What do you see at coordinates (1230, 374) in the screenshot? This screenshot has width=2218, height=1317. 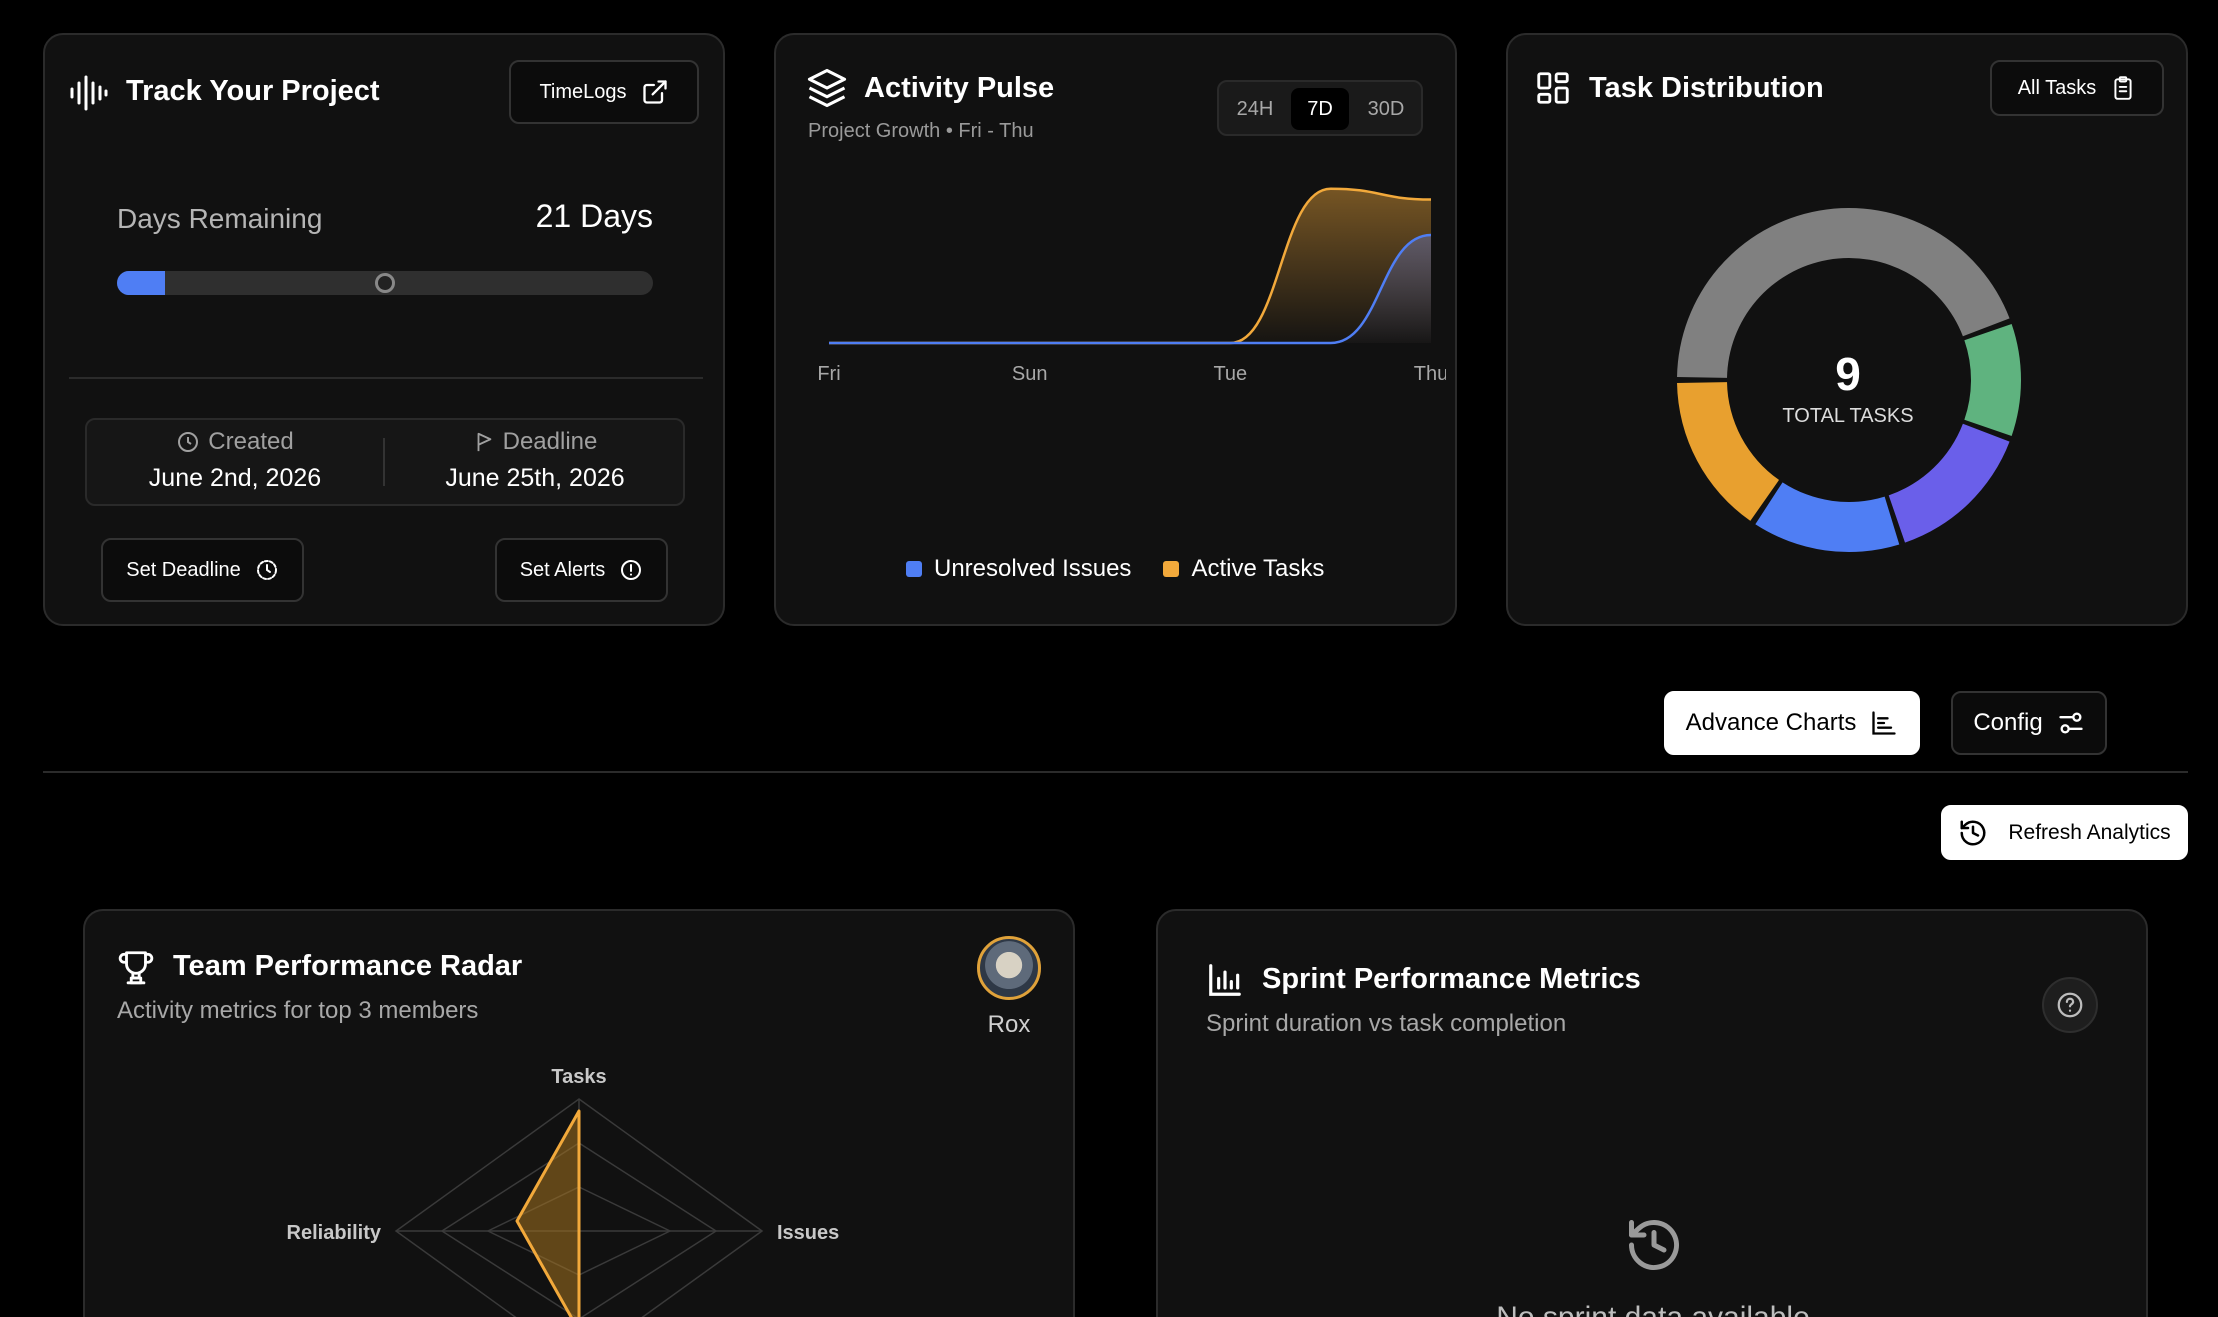 I see `x-tick-tue: Tue` at bounding box center [1230, 374].